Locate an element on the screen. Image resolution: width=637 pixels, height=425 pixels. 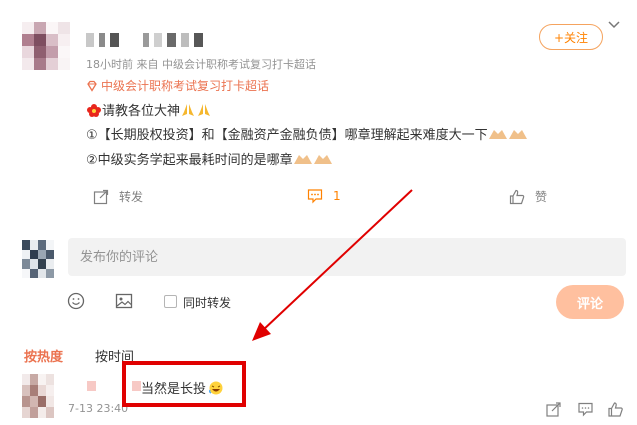
post-meta: 18小时前 来自 中级会计职称考试复习打卡超话 is located at coordinates (201, 64).